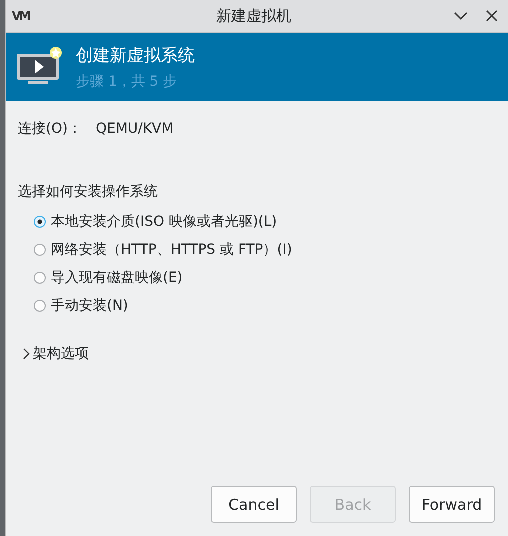 This screenshot has width=508, height=536. I want to click on dialog-button: Cancel, so click(254, 504).